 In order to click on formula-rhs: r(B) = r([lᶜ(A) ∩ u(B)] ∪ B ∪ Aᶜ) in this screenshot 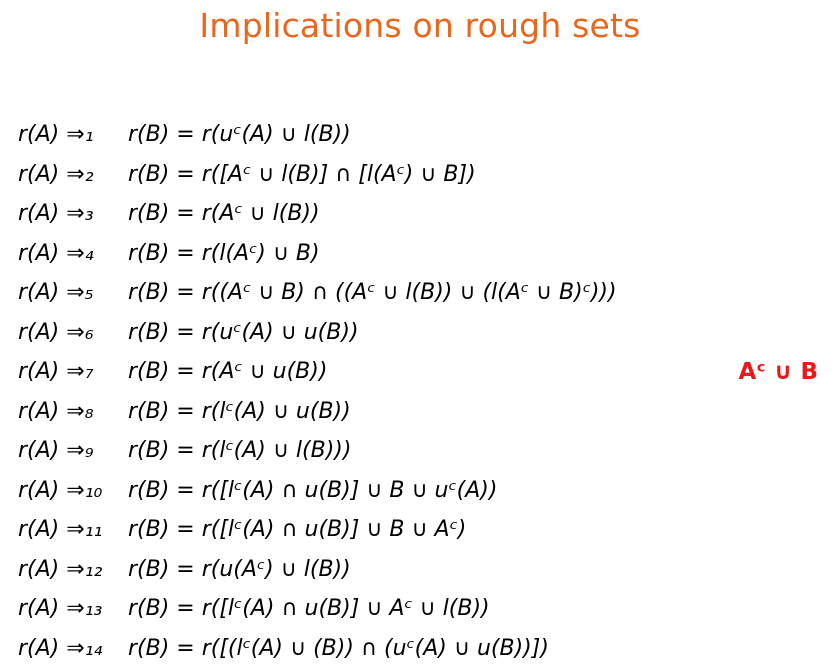, I will do `click(297, 530)`.